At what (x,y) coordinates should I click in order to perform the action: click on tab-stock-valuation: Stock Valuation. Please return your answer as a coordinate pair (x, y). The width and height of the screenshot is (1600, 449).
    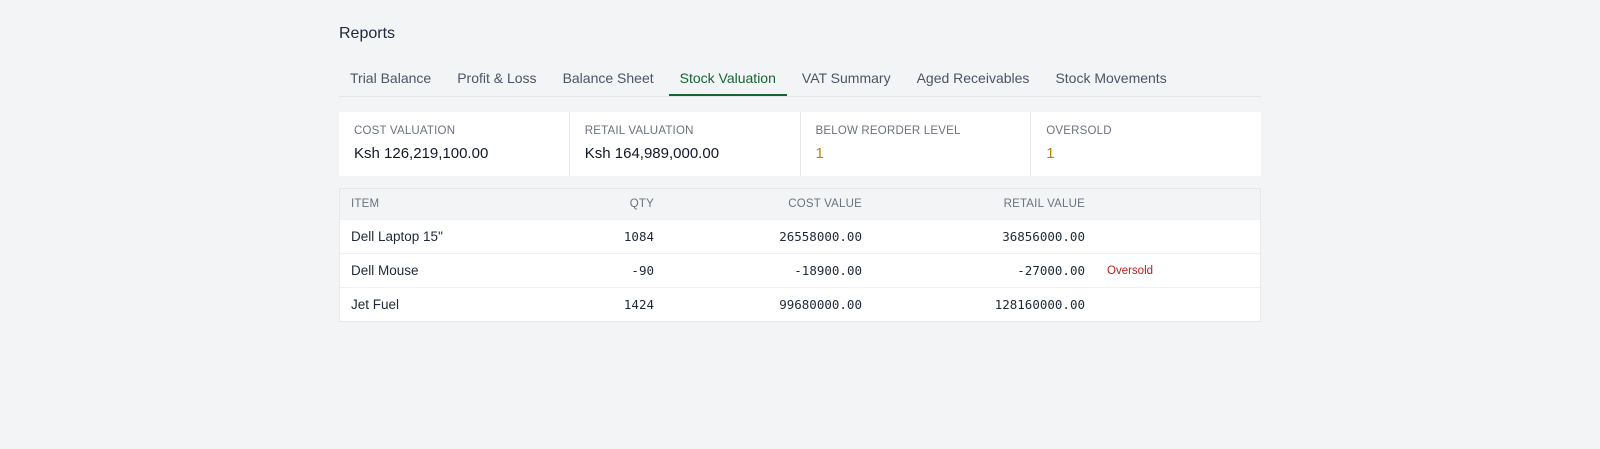
    Looking at the image, I should click on (727, 78).